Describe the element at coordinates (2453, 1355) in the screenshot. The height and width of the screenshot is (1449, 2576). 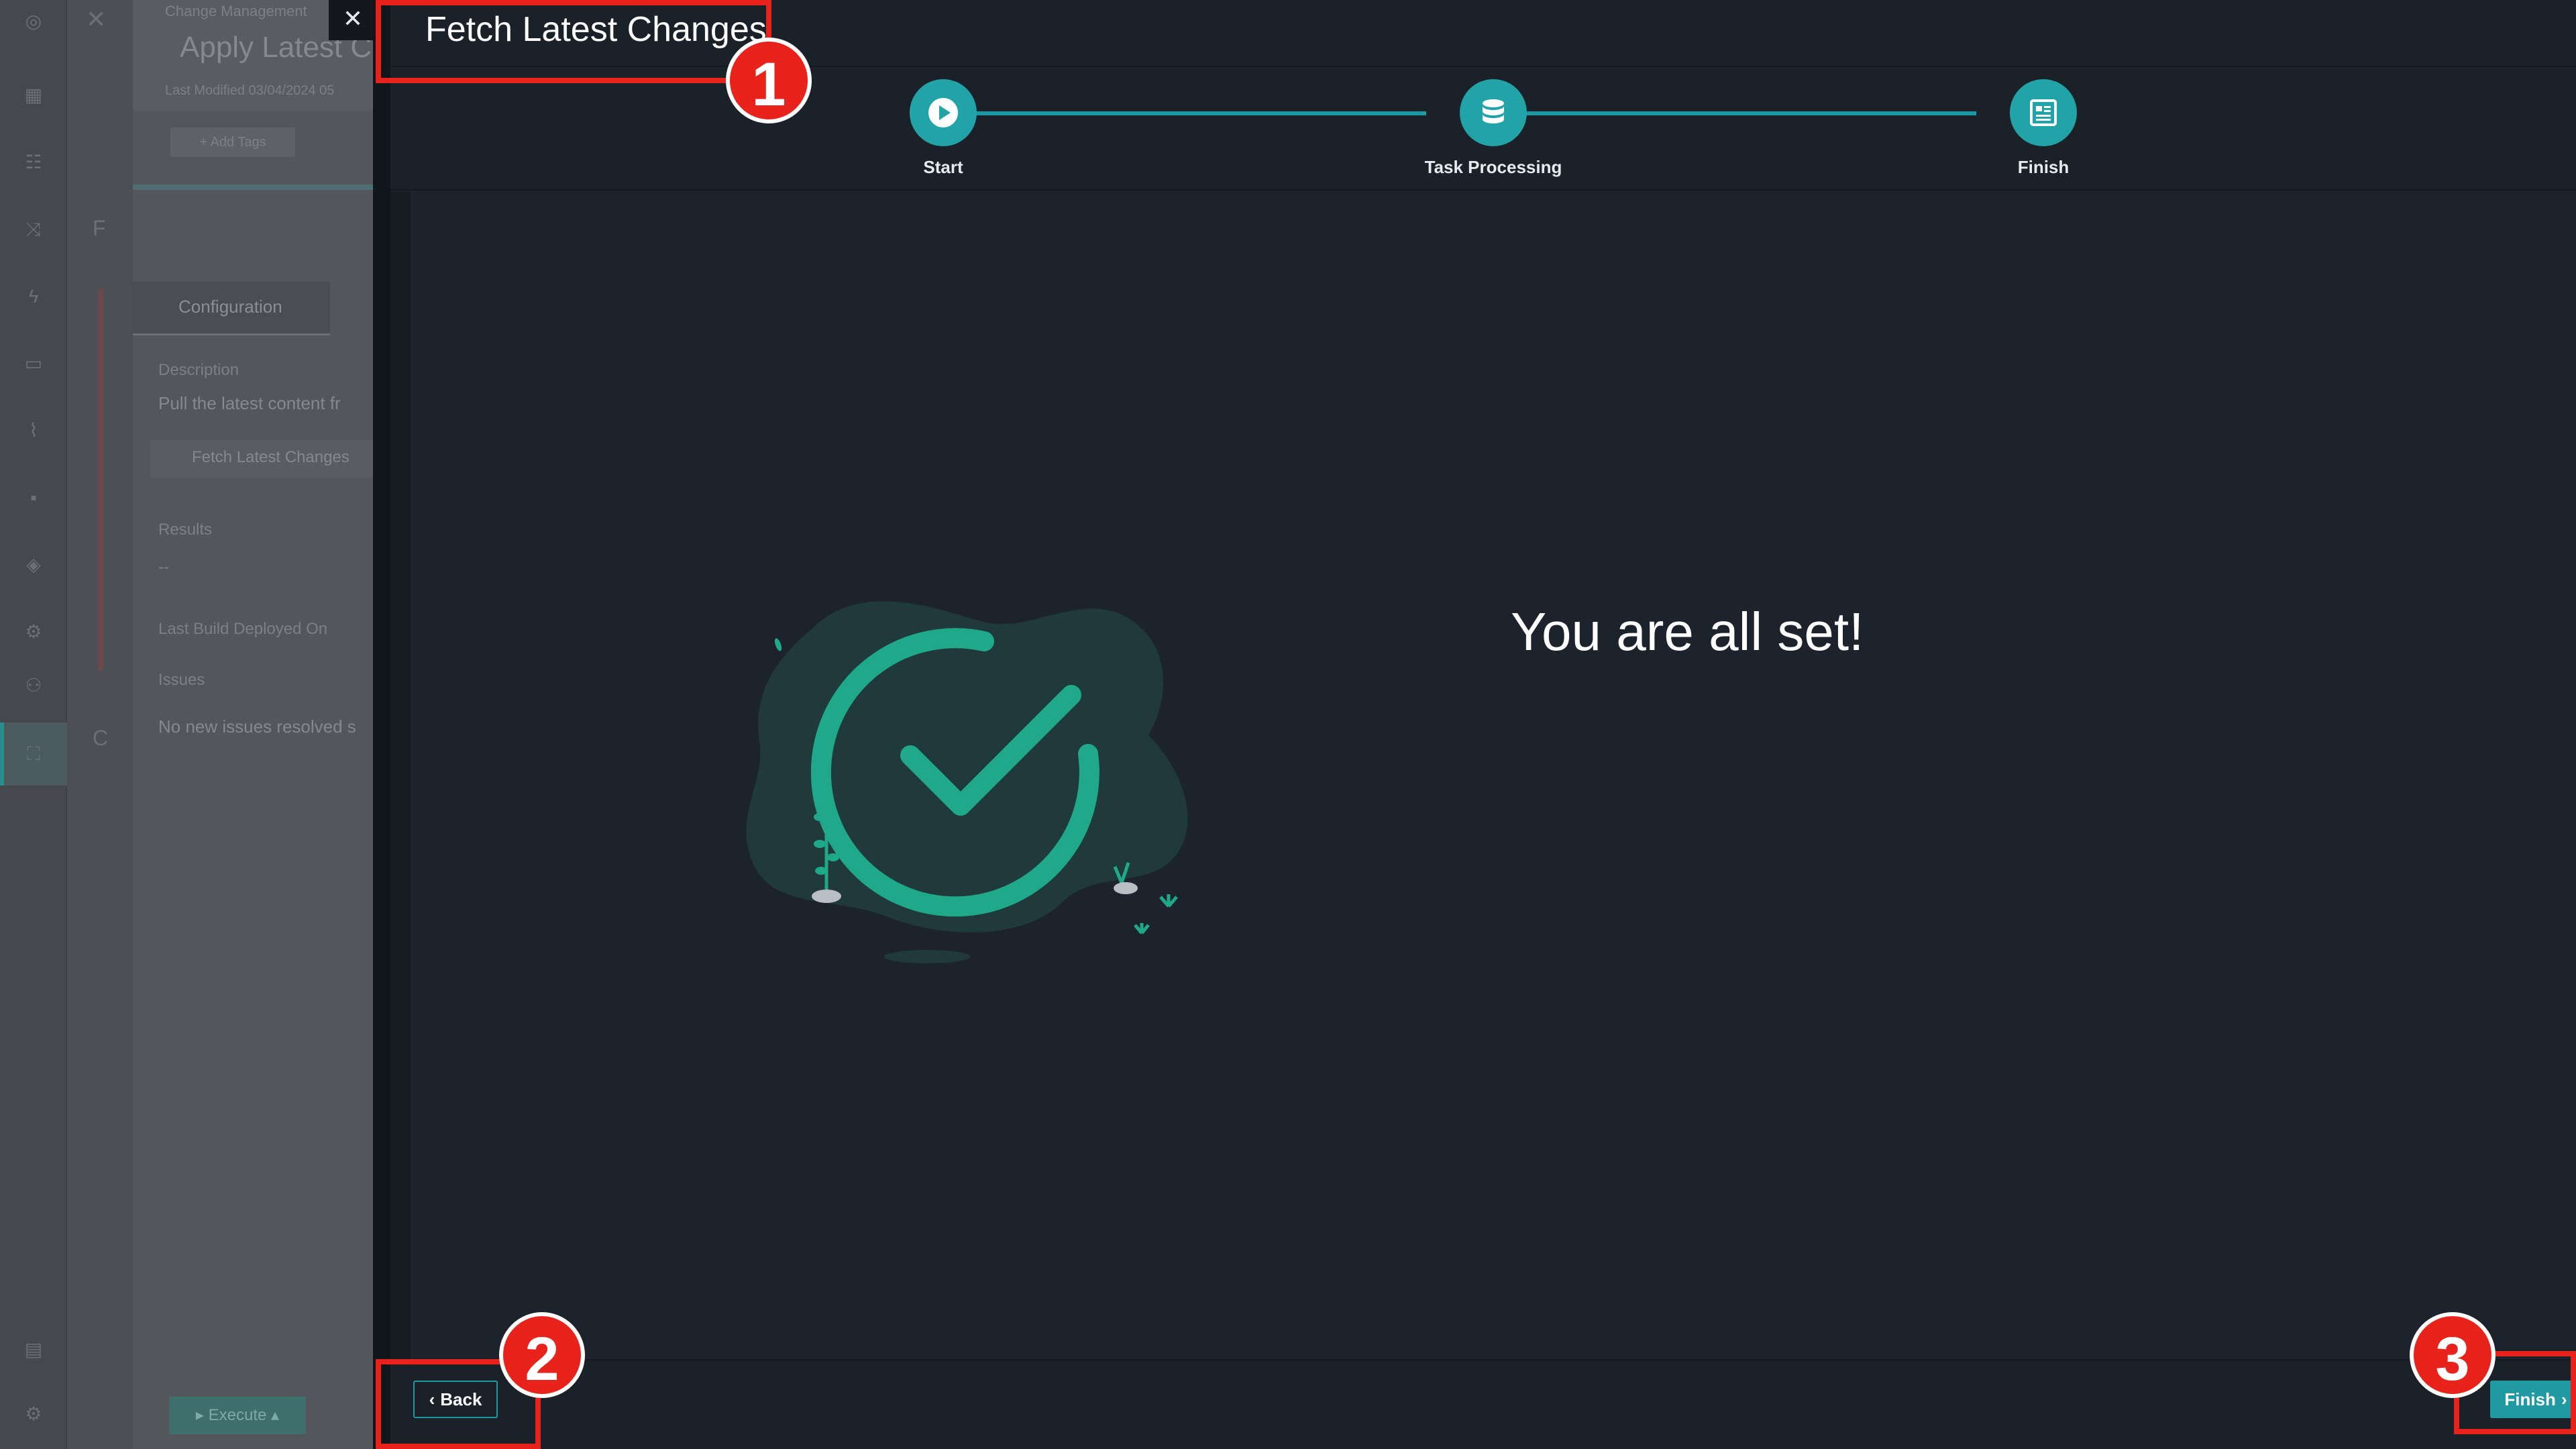
I see `callout-badge-3: 3` at that location.